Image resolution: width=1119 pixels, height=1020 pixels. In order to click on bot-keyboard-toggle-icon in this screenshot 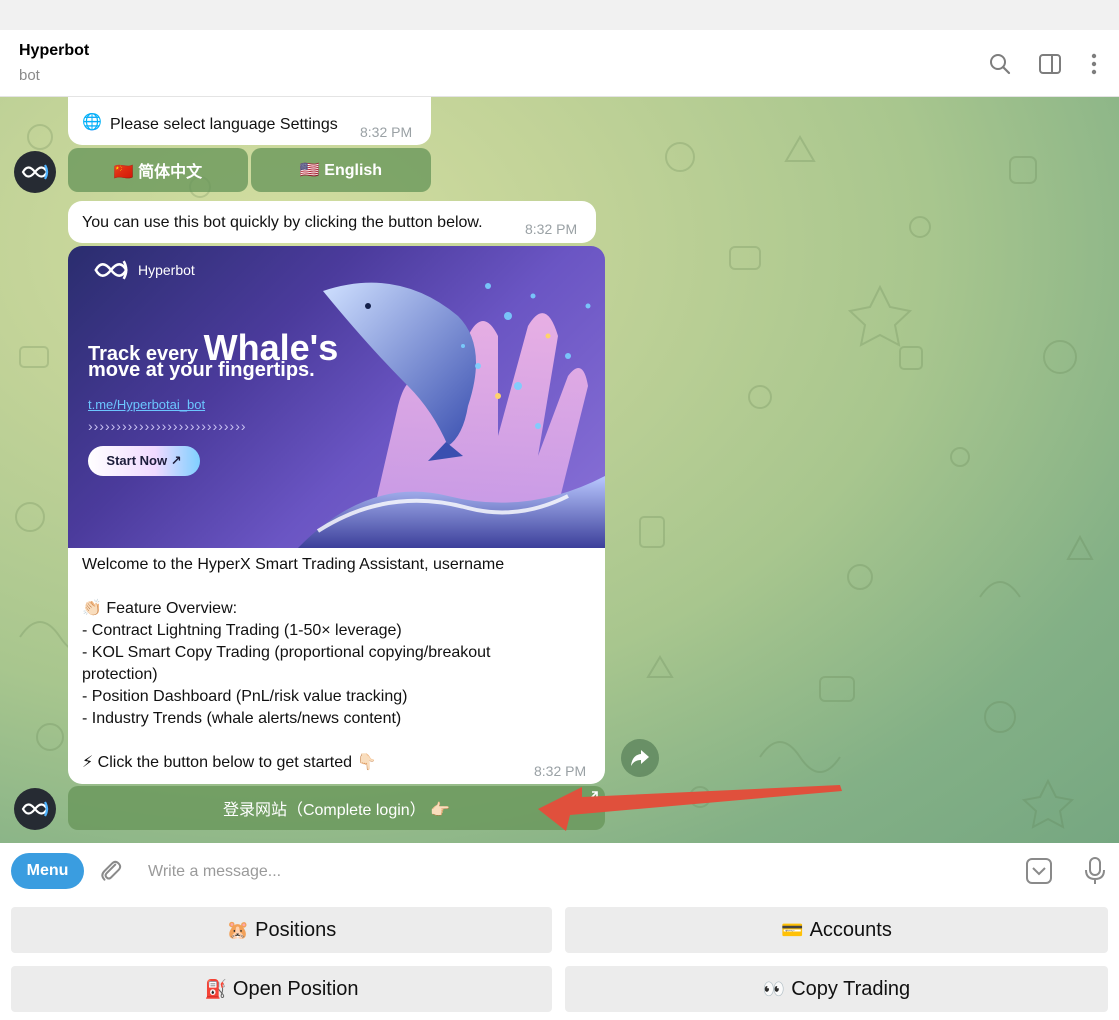, I will do `click(1039, 871)`.